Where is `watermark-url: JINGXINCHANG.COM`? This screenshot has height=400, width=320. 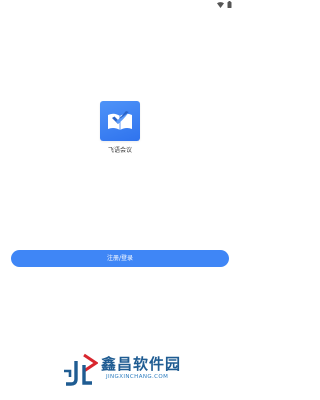
watermark-url: JINGXINCHANG.COM is located at coordinates (137, 377).